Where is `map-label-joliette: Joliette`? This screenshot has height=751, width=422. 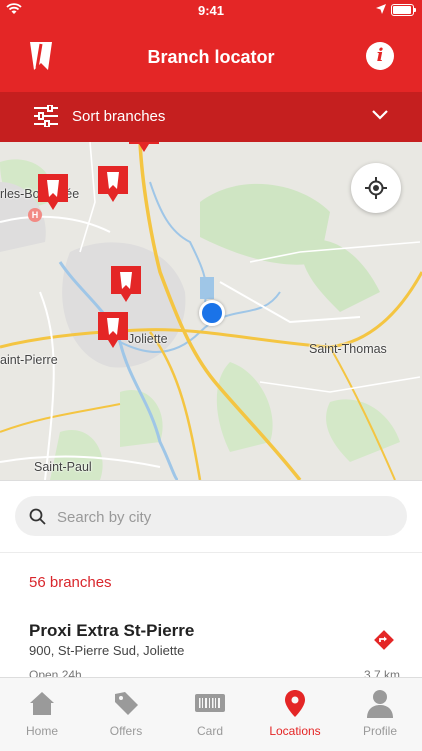
map-label-joliette: Joliette is located at coordinates (148, 339).